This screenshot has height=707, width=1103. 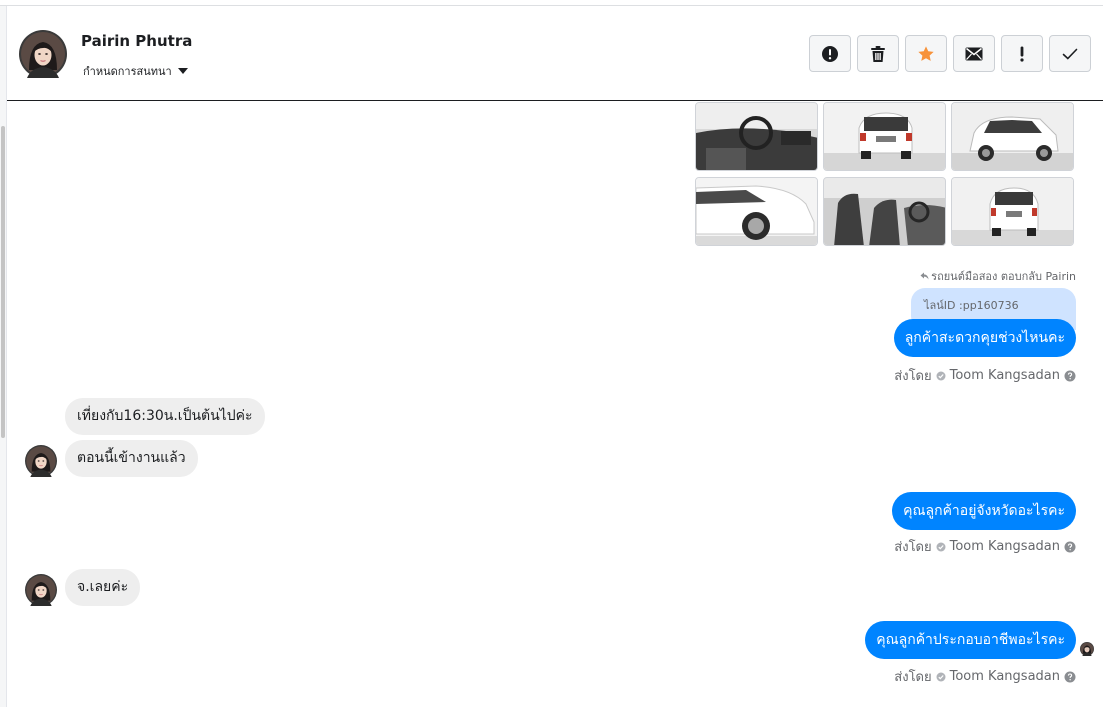 What do you see at coordinates (43, 54) in the screenshot?
I see `contact-avatar` at bounding box center [43, 54].